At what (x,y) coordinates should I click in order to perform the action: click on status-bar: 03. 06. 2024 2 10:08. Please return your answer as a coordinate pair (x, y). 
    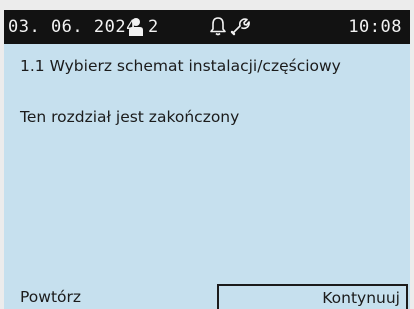
    Looking at the image, I should click on (207, 27).